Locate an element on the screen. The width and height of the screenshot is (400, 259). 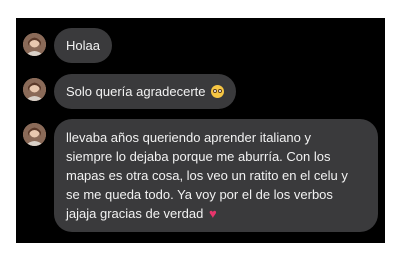
smiling-face-with-tear-icon is located at coordinates (218, 91).